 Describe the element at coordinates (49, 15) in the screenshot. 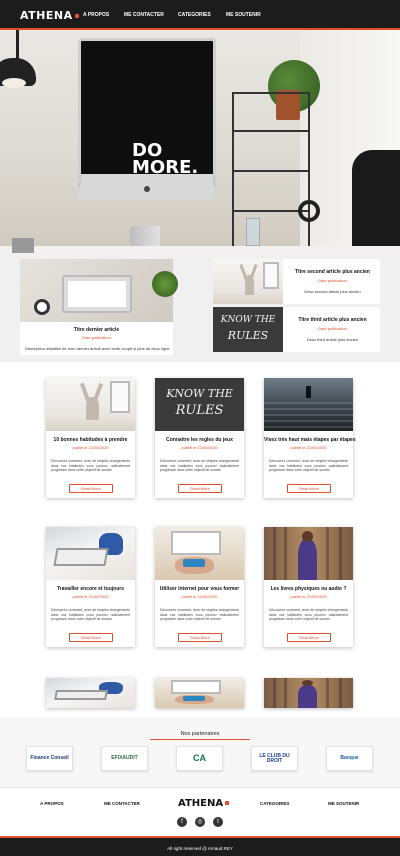

I see `site-logo: ATHENA` at that location.